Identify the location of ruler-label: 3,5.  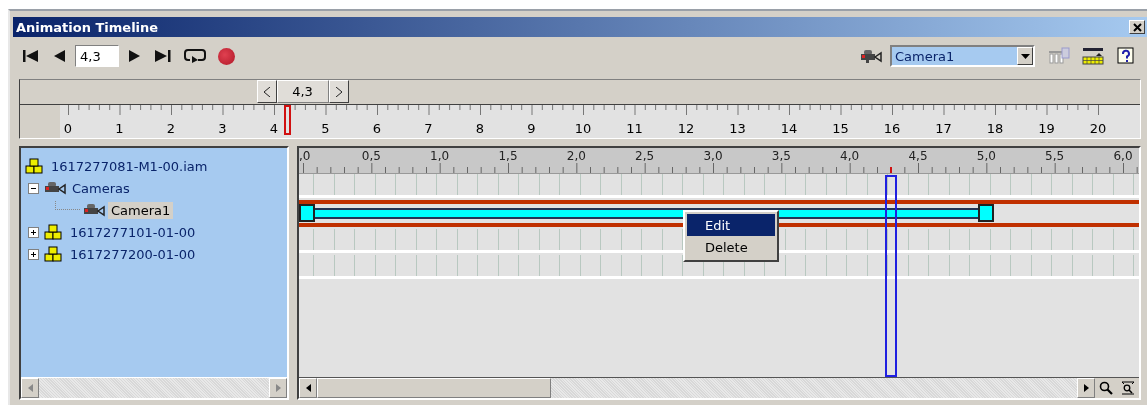
(781, 156).